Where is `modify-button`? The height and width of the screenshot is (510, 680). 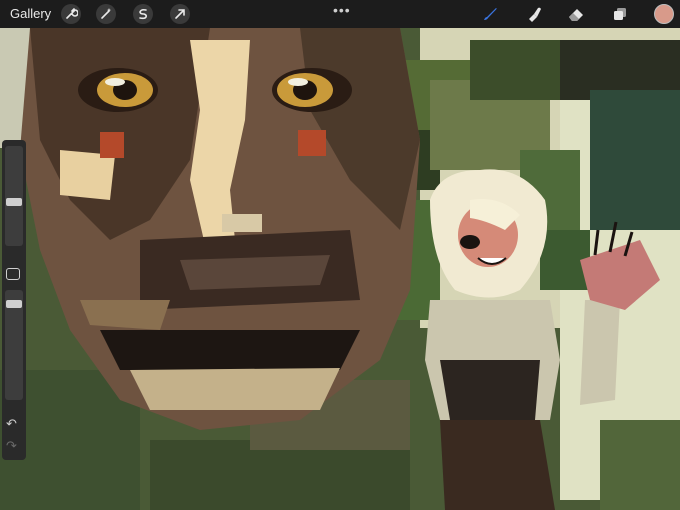
modify-button is located at coordinates (13, 274).